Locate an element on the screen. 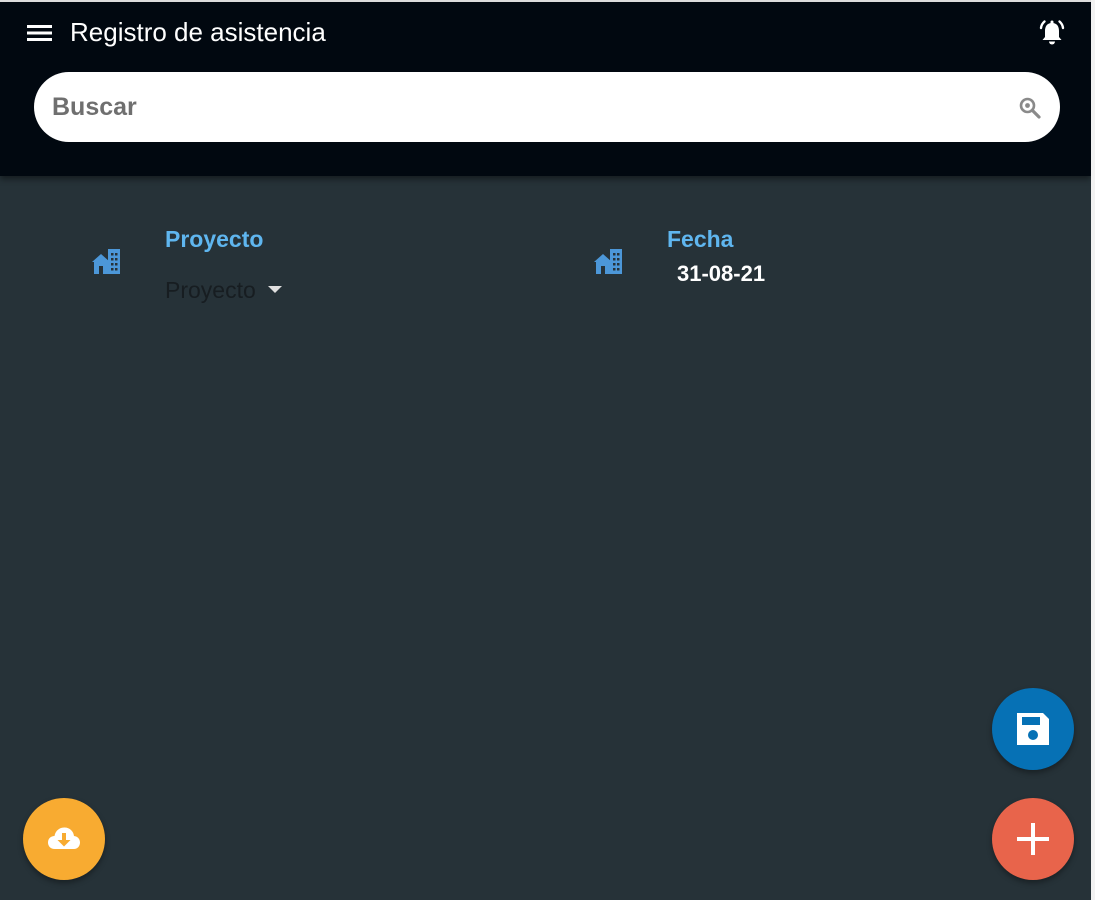  page-title: Registro de asistencia is located at coordinates (198, 32).